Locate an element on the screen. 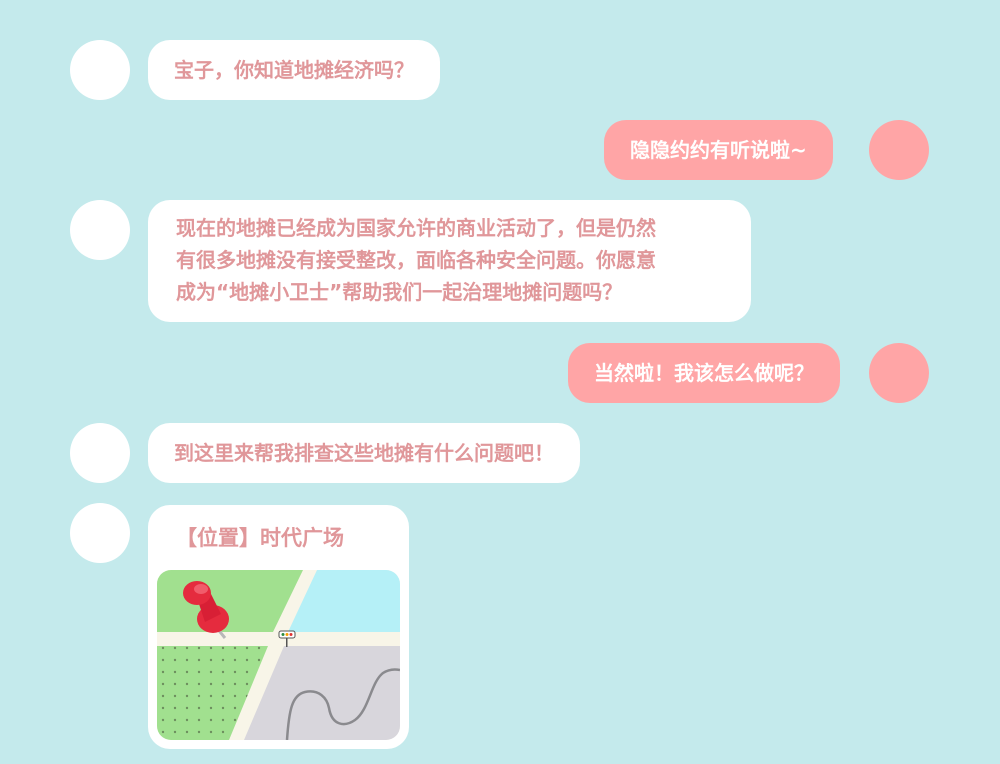 This screenshot has height=764, width=1000. message-text: 隐隐约约有听说啦~ is located at coordinates (718, 150).